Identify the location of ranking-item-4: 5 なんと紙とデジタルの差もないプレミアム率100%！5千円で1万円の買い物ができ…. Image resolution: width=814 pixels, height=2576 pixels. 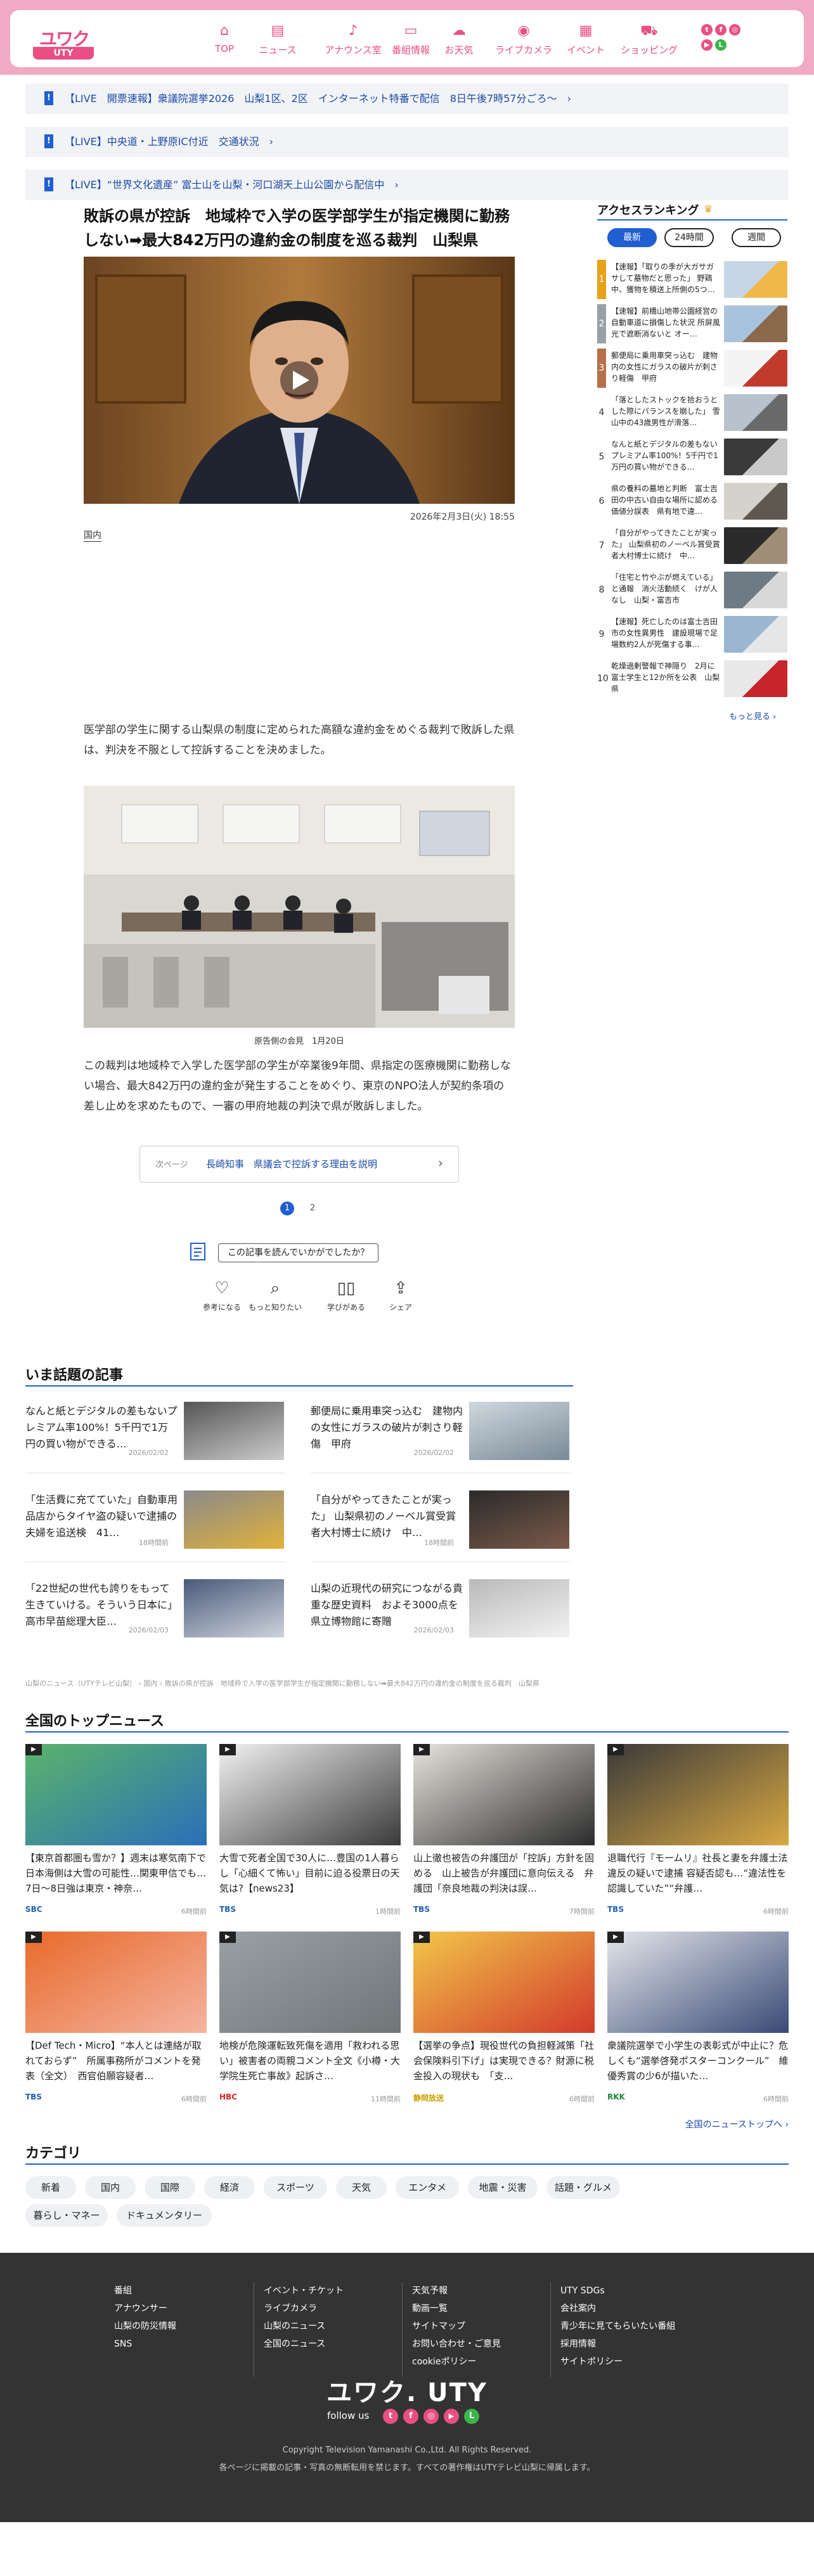
(692, 457).